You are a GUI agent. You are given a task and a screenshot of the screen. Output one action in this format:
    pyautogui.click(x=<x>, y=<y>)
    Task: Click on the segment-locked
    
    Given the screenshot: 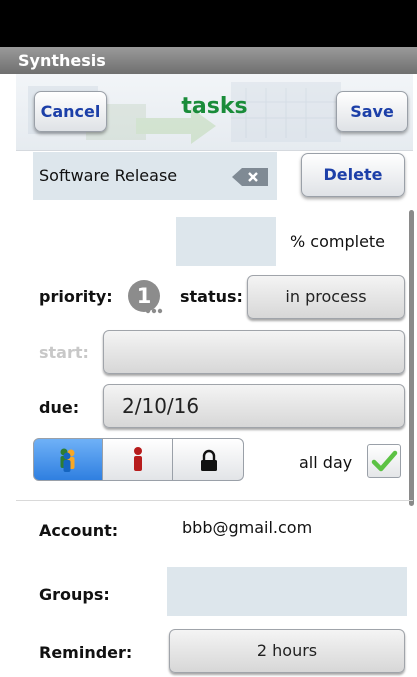 What is the action you would take?
    pyautogui.click(x=208, y=459)
    